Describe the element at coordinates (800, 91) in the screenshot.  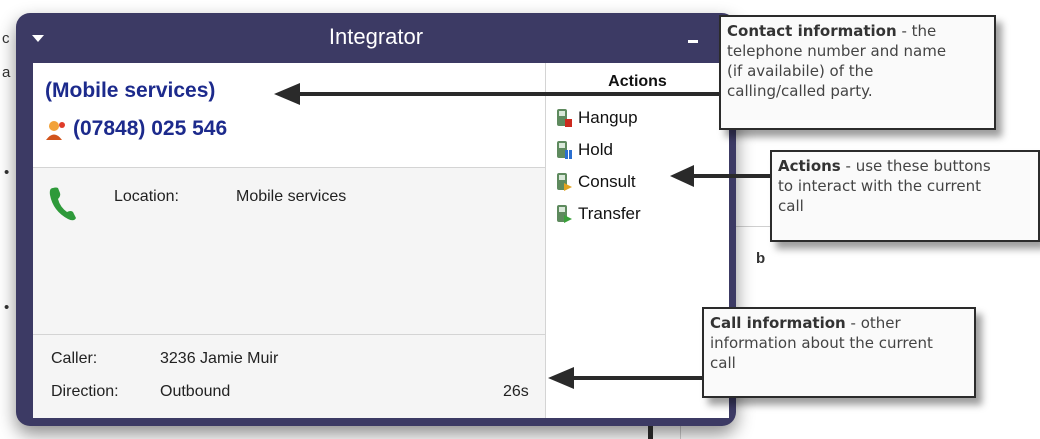
I see `callout-text: calling/called party.` at that location.